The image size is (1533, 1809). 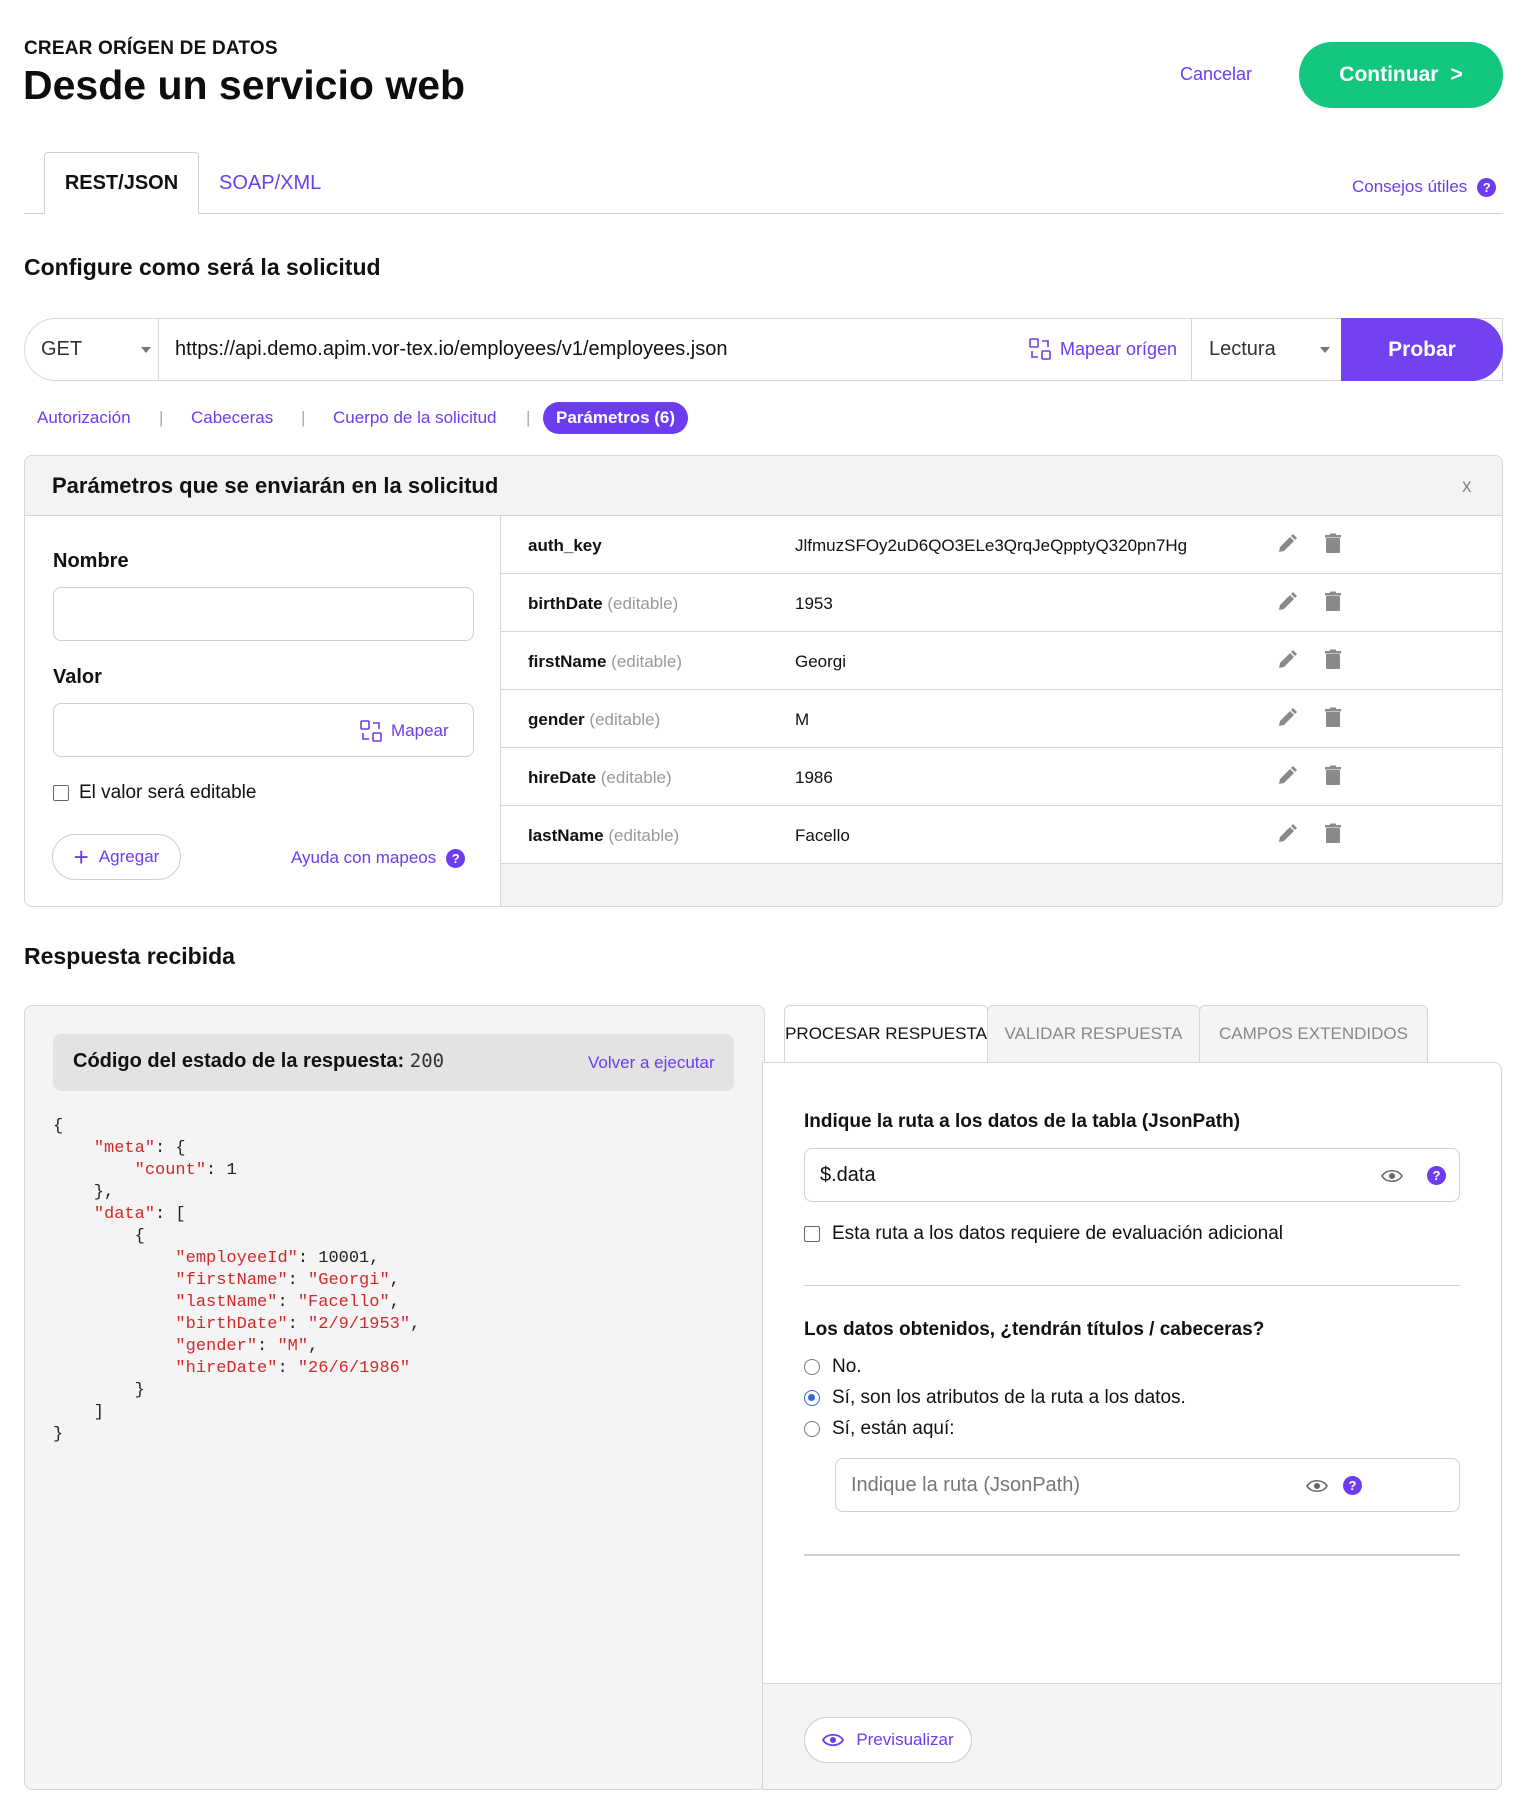 I want to click on param-row: lastName (editable) Facello, so click(x=1001, y=835).